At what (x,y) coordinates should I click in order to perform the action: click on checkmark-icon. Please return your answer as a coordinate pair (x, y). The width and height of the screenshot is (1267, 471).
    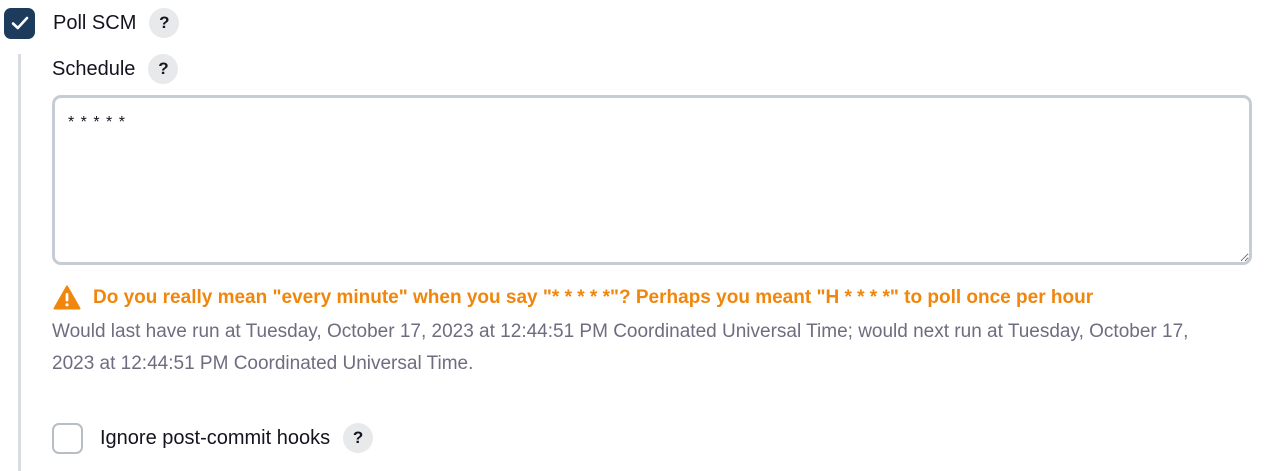
    Looking at the image, I should click on (19, 23).